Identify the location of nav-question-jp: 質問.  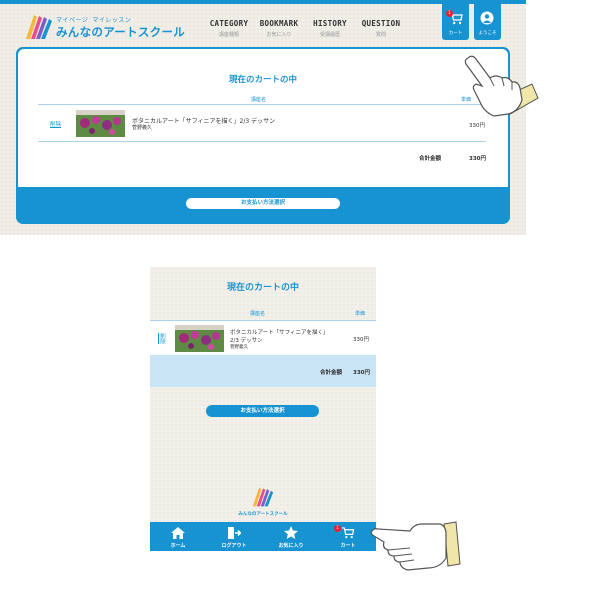
(380, 35).